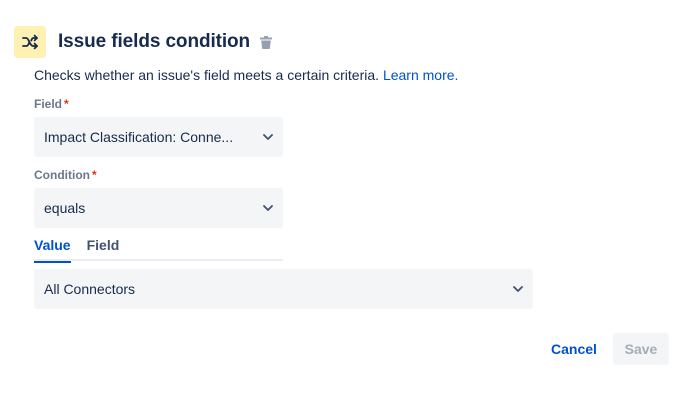 The image size is (697, 393). I want to click on condition-label-text: Condition, so click(62, 175).